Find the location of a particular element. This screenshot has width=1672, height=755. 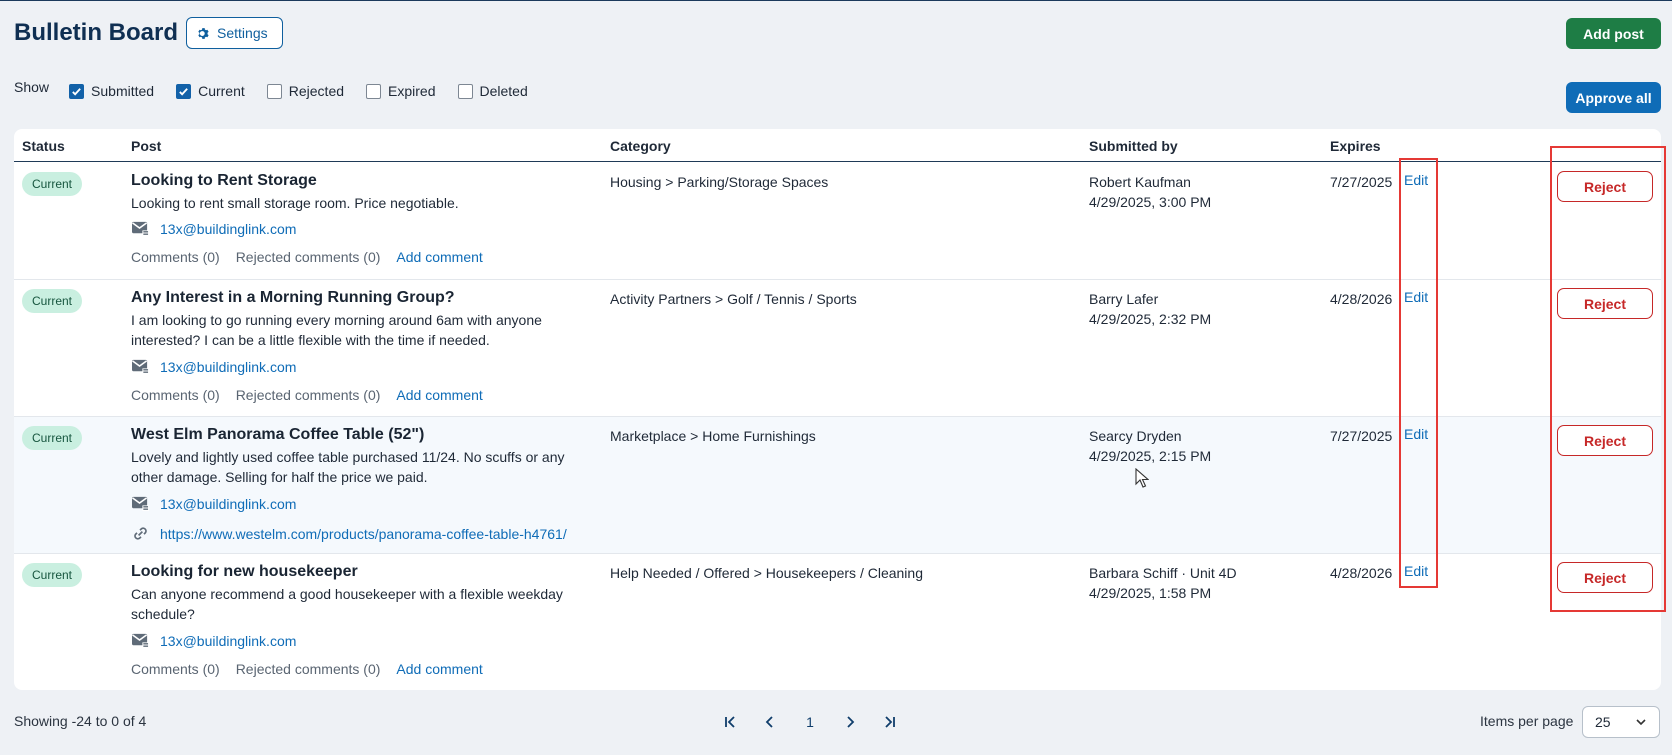

column-submitted-by: Submitted by is located at coordinates (1133, 146).